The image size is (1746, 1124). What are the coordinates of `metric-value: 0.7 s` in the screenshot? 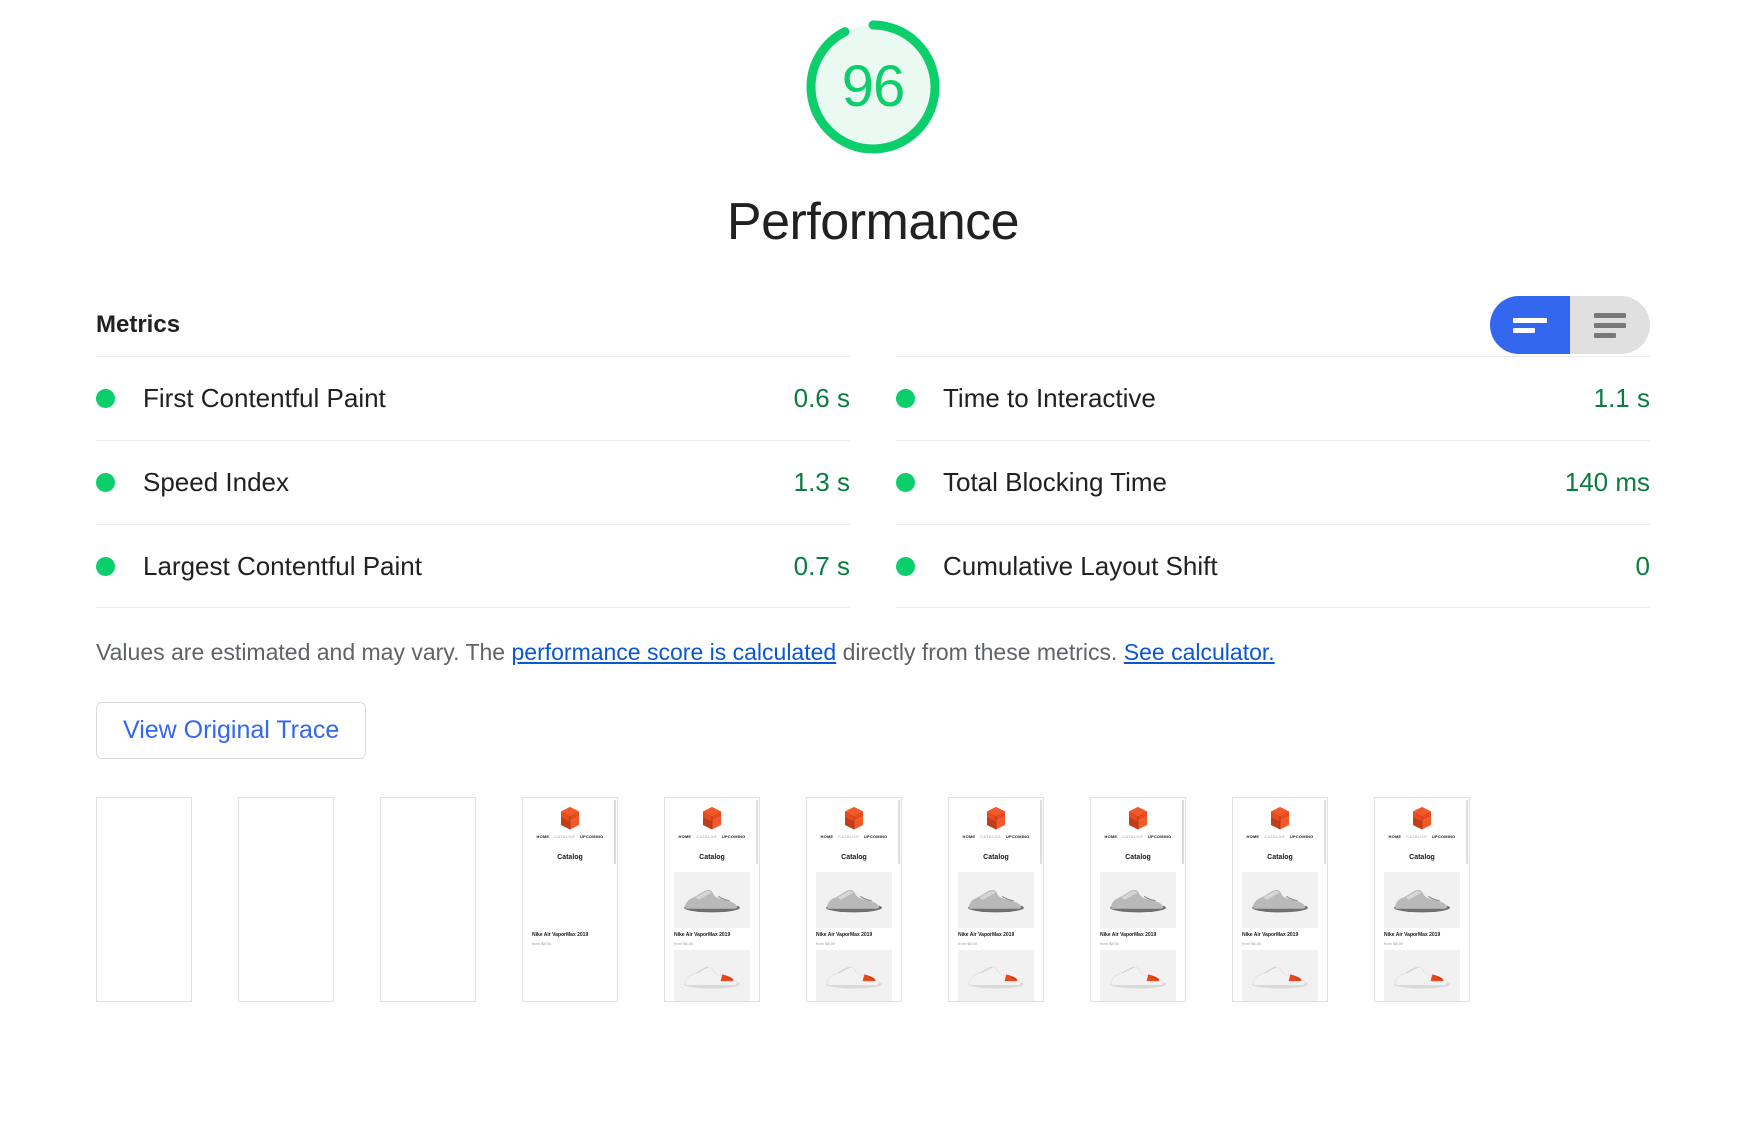 It's located at (821, 565).